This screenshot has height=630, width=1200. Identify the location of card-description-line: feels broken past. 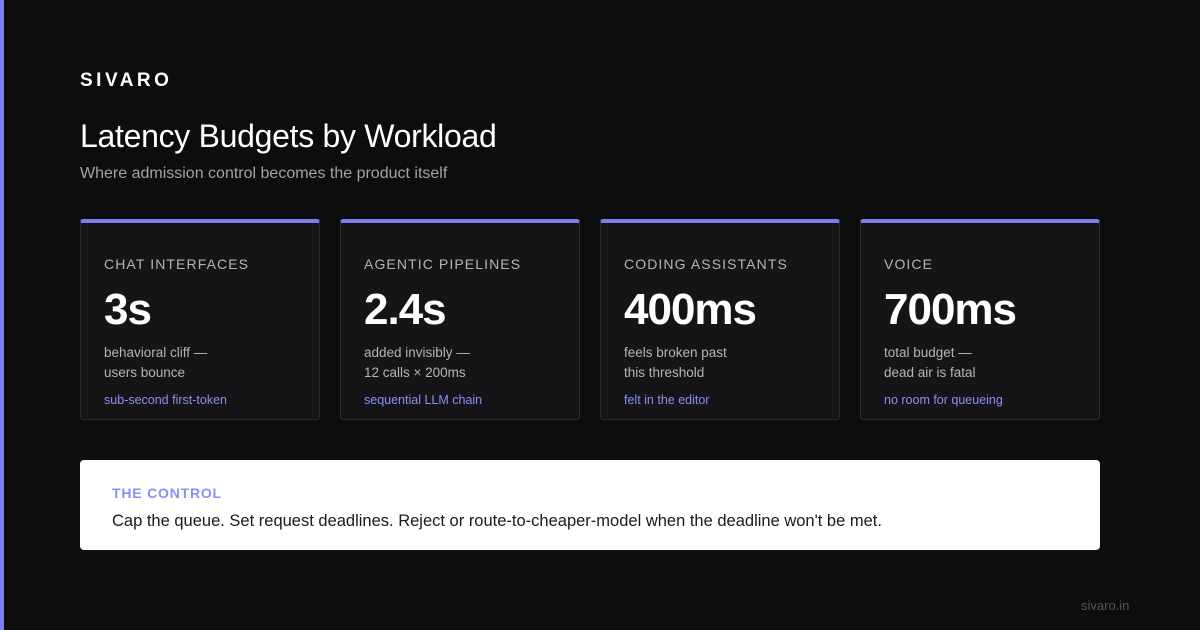
(675, 352).